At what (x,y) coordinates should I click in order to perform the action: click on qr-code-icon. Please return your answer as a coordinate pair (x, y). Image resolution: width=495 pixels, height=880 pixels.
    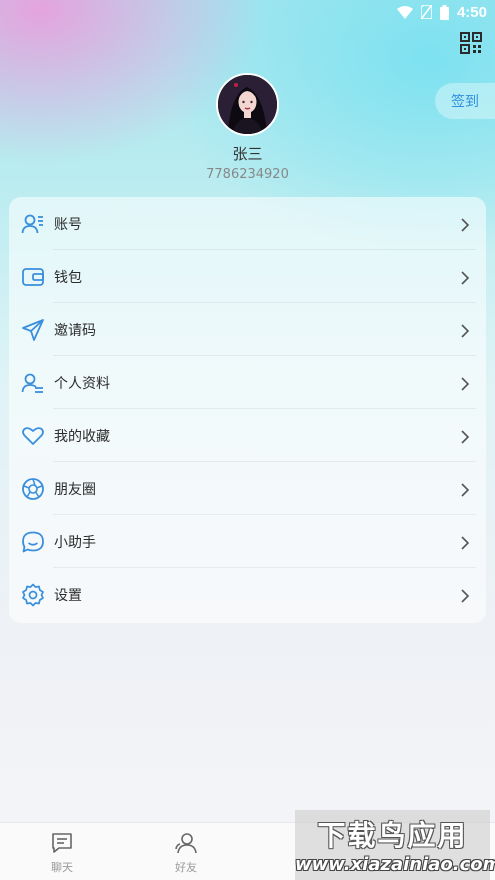
    Looking at the image, I should click on (471, 43).